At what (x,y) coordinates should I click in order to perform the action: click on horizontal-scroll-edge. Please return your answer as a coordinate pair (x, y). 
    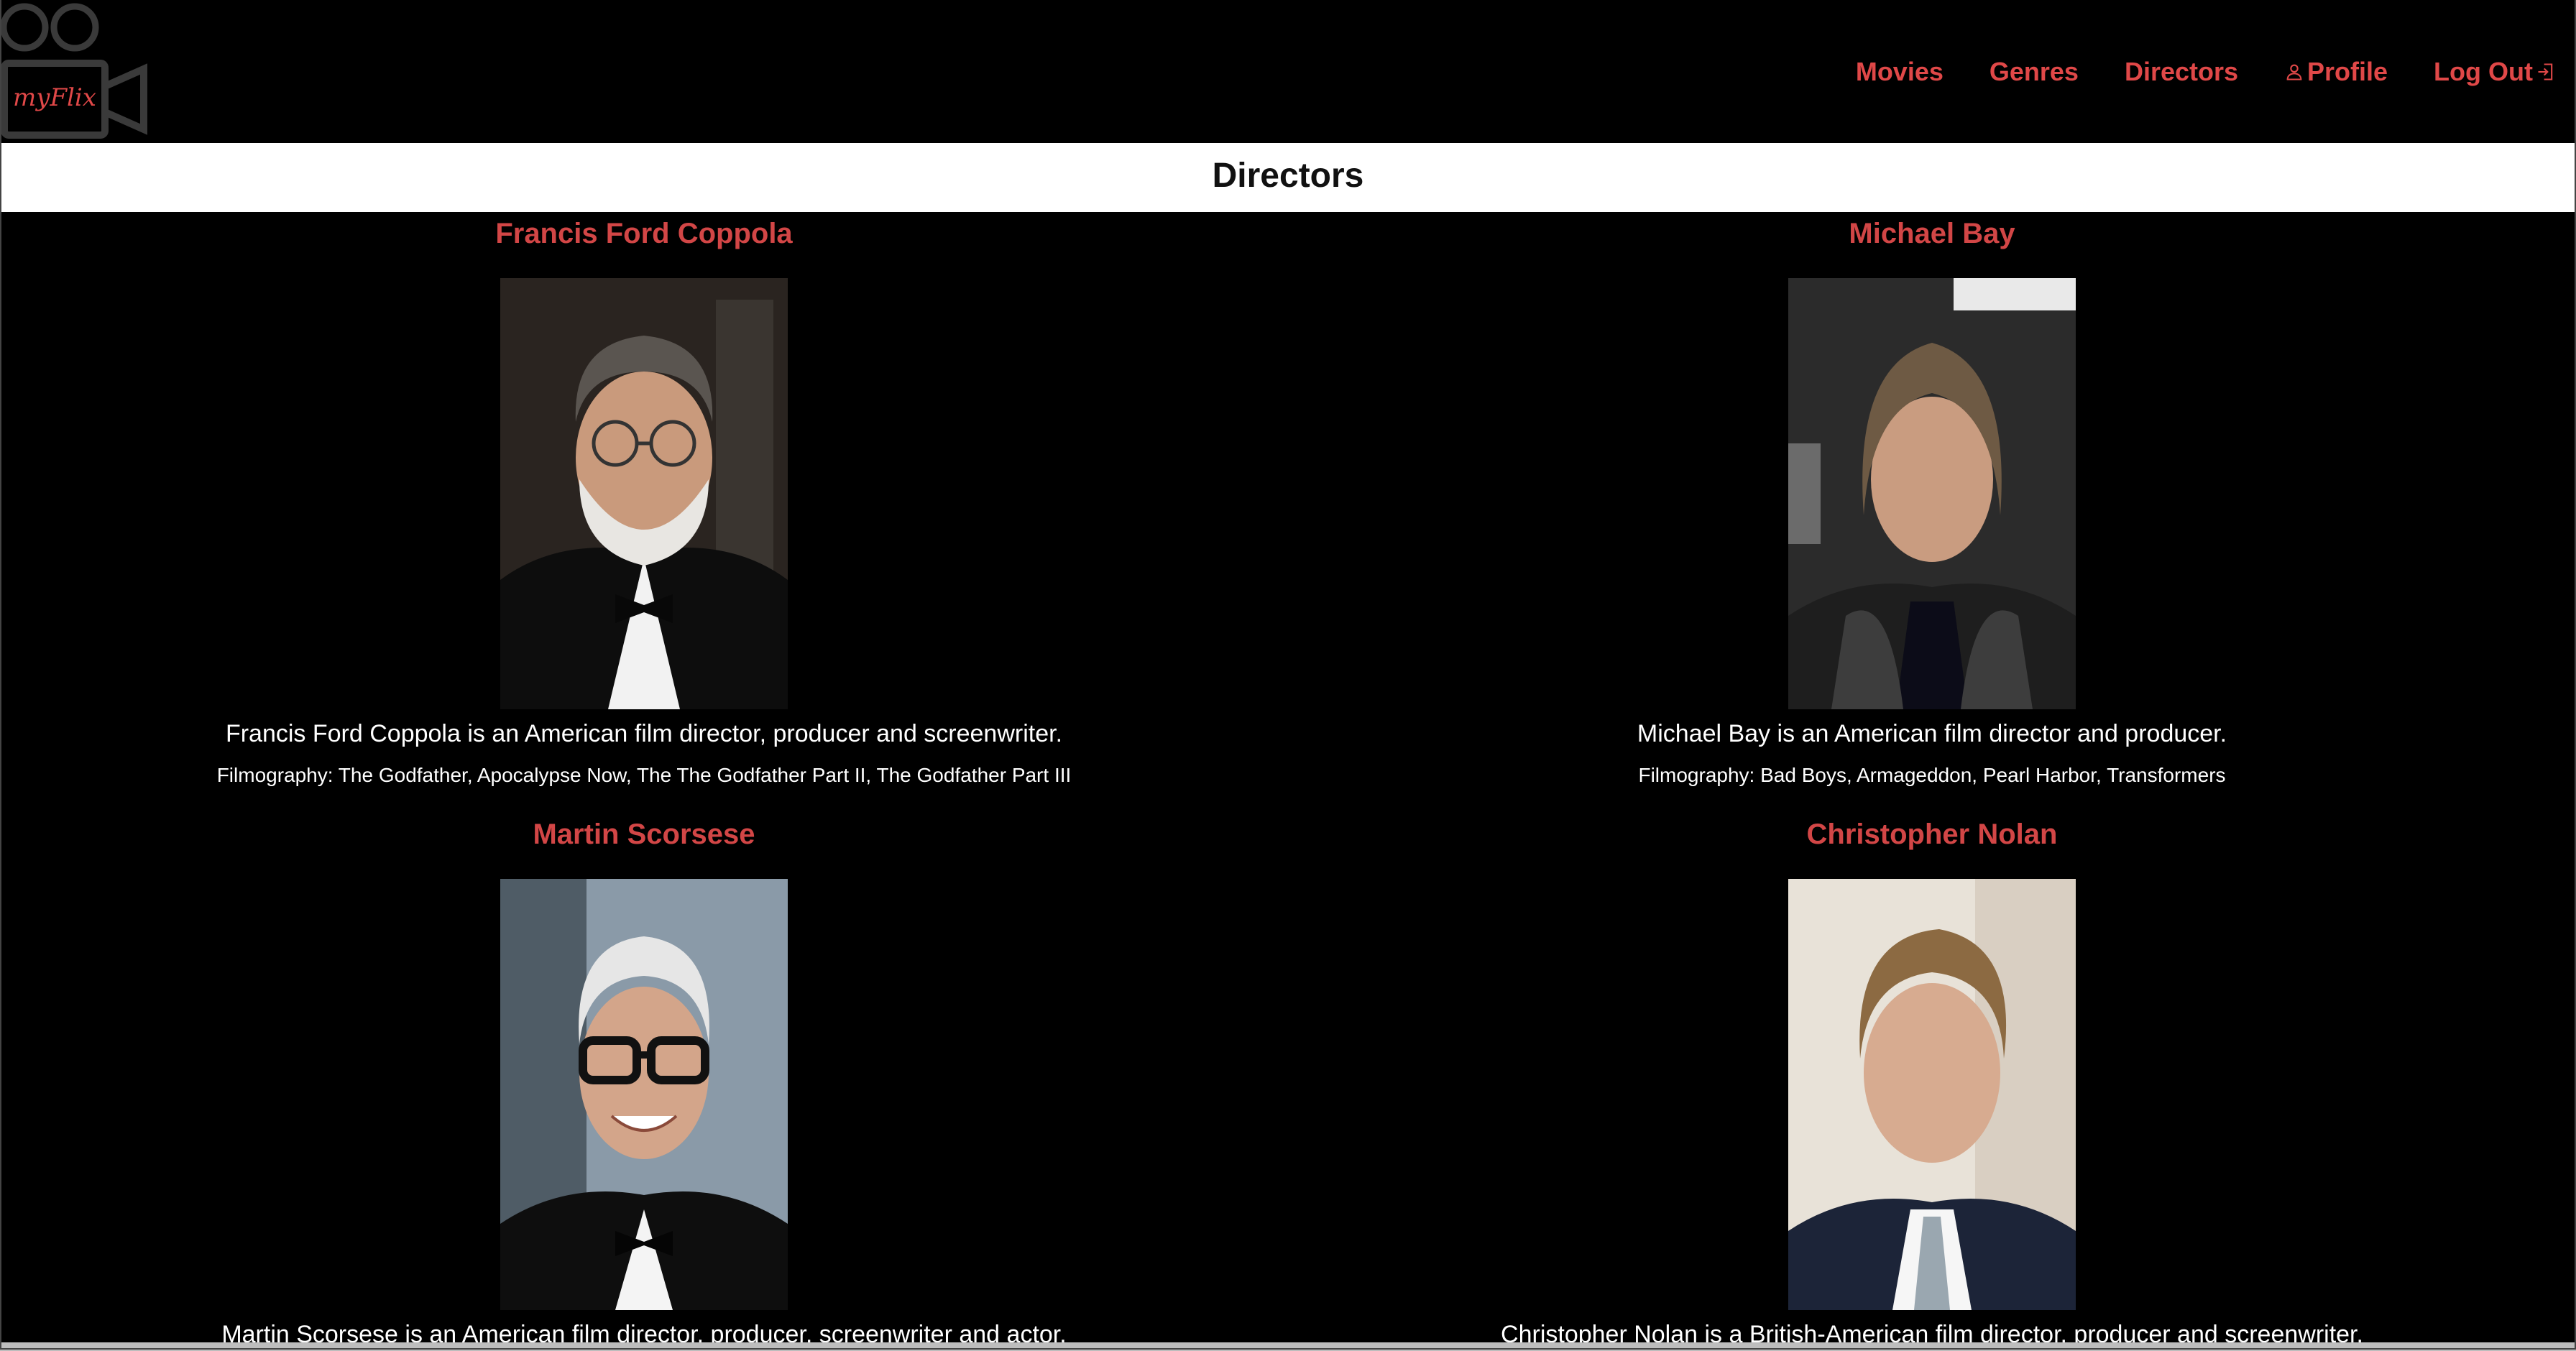
    Looking at the image, I should click on (1288, 1346).